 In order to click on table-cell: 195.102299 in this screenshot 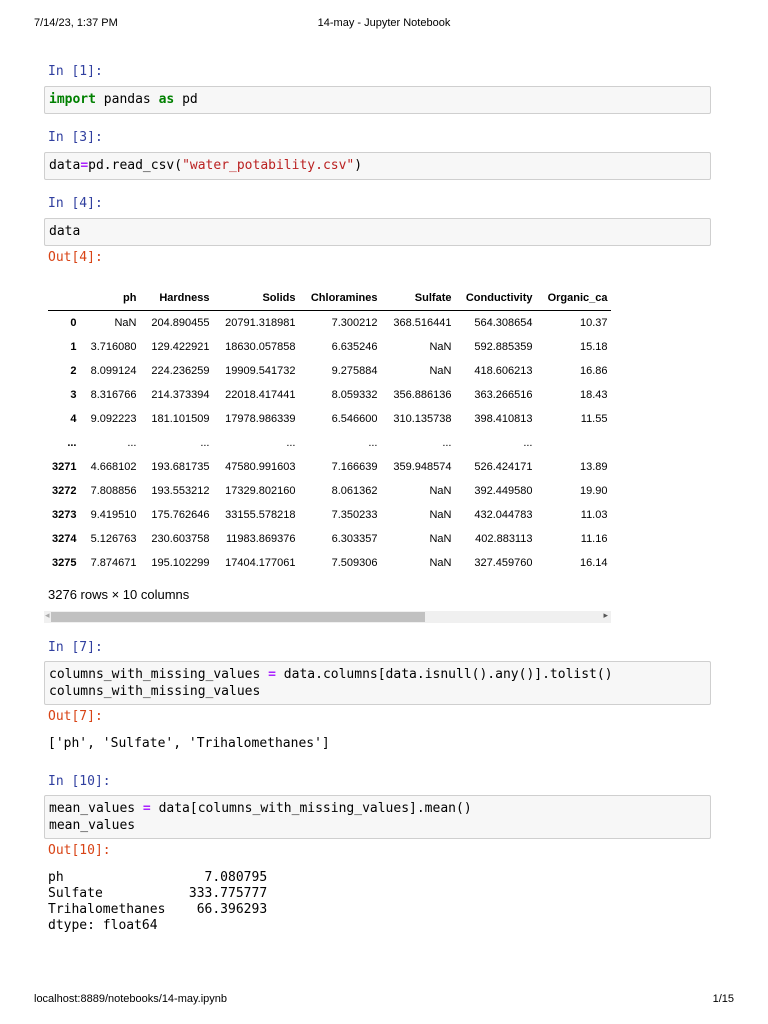, I will do `click(180, 563)`.